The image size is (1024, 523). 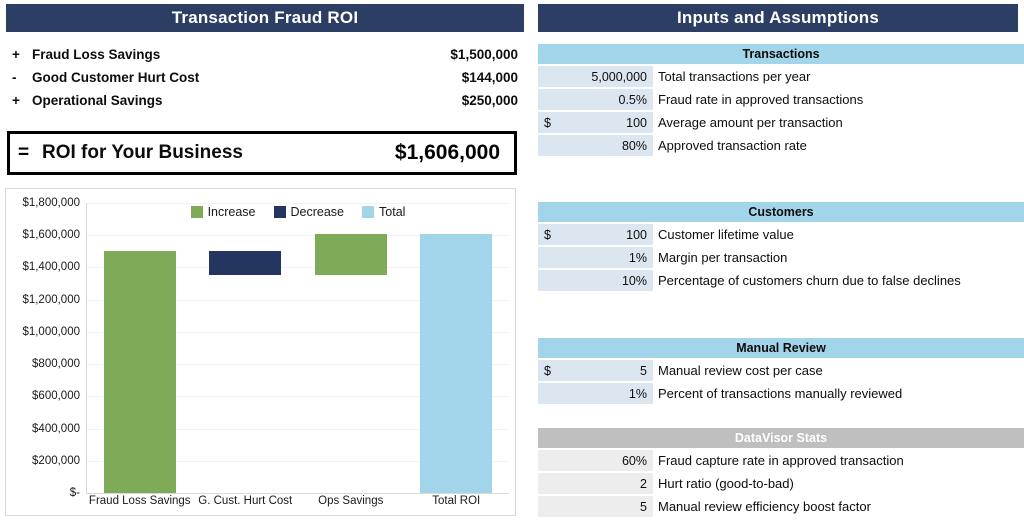 What do you see at coordinates (761, 99) in the screenshot?
I see `assumption-description: Fraud rate in approved transactions` at bounding box center [761, 99].